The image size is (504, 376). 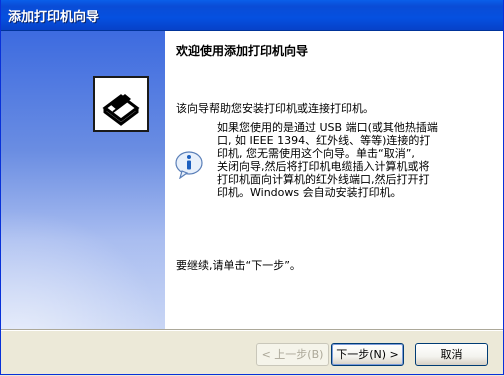 What do you see at coordinates (451, 354) in the screenshot?
I see `cancel-button: 取消` at bounding box center [451, 354].